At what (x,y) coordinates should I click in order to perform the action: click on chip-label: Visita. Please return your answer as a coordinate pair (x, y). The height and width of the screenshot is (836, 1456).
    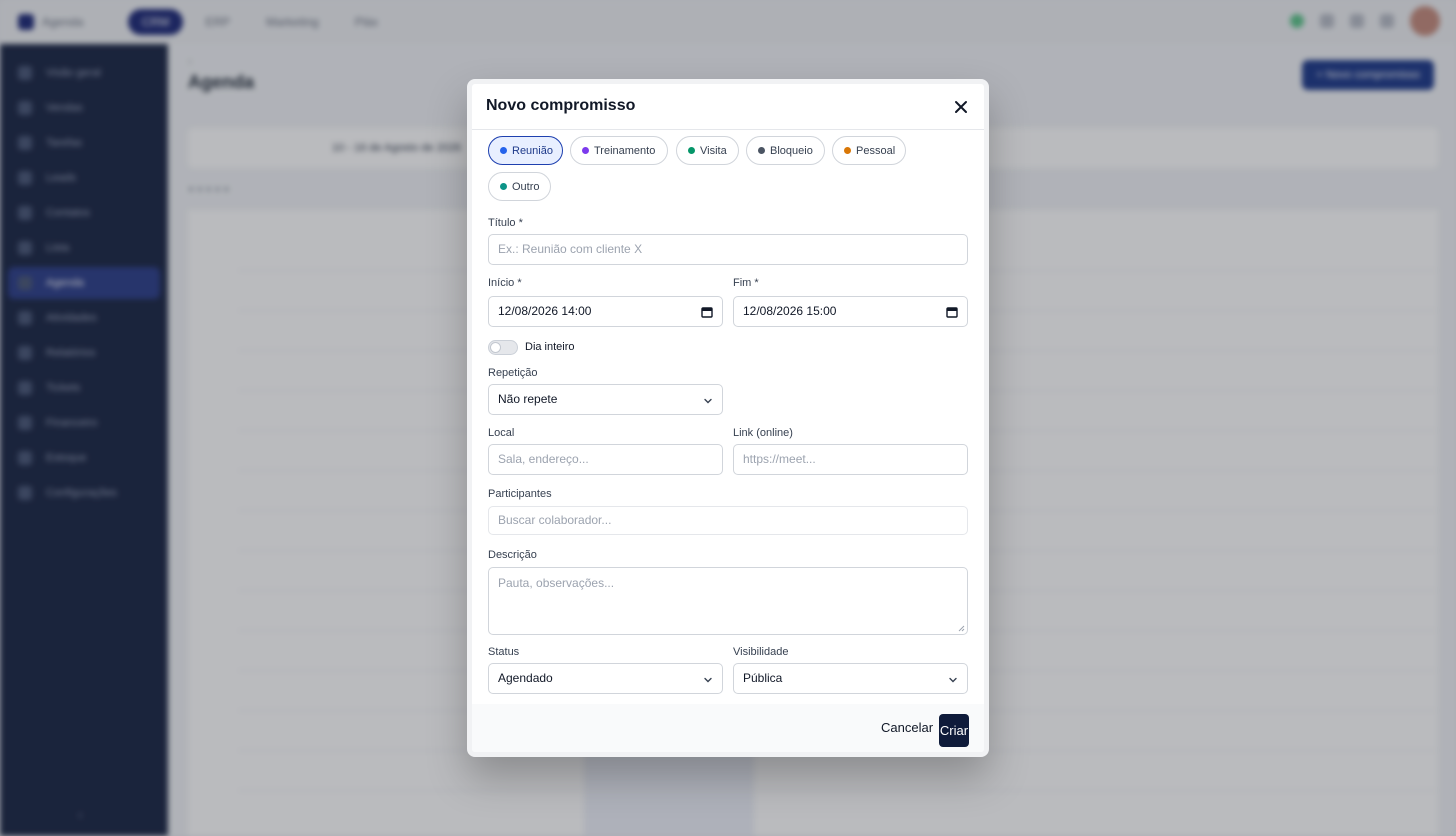
    Looking at the image, I should click on (713, 150).